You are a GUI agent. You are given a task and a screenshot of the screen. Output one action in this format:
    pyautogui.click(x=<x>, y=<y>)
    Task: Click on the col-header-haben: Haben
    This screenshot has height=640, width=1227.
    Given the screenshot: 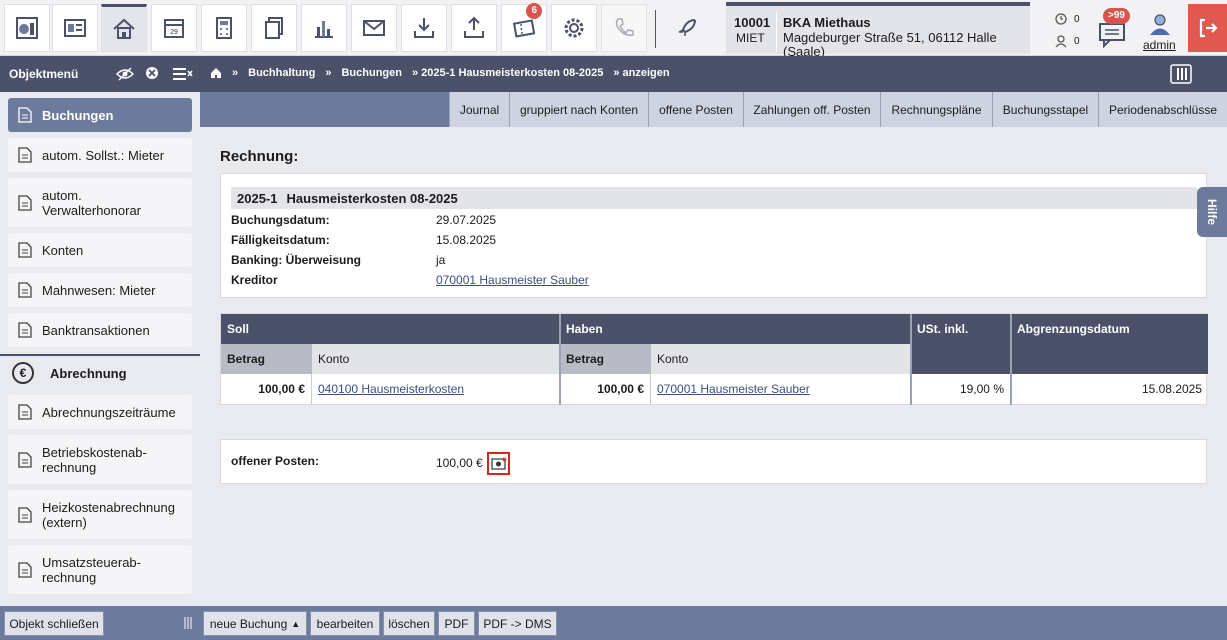 What is the action you would take?
    pyautogui.click(x=735, y=329)
    